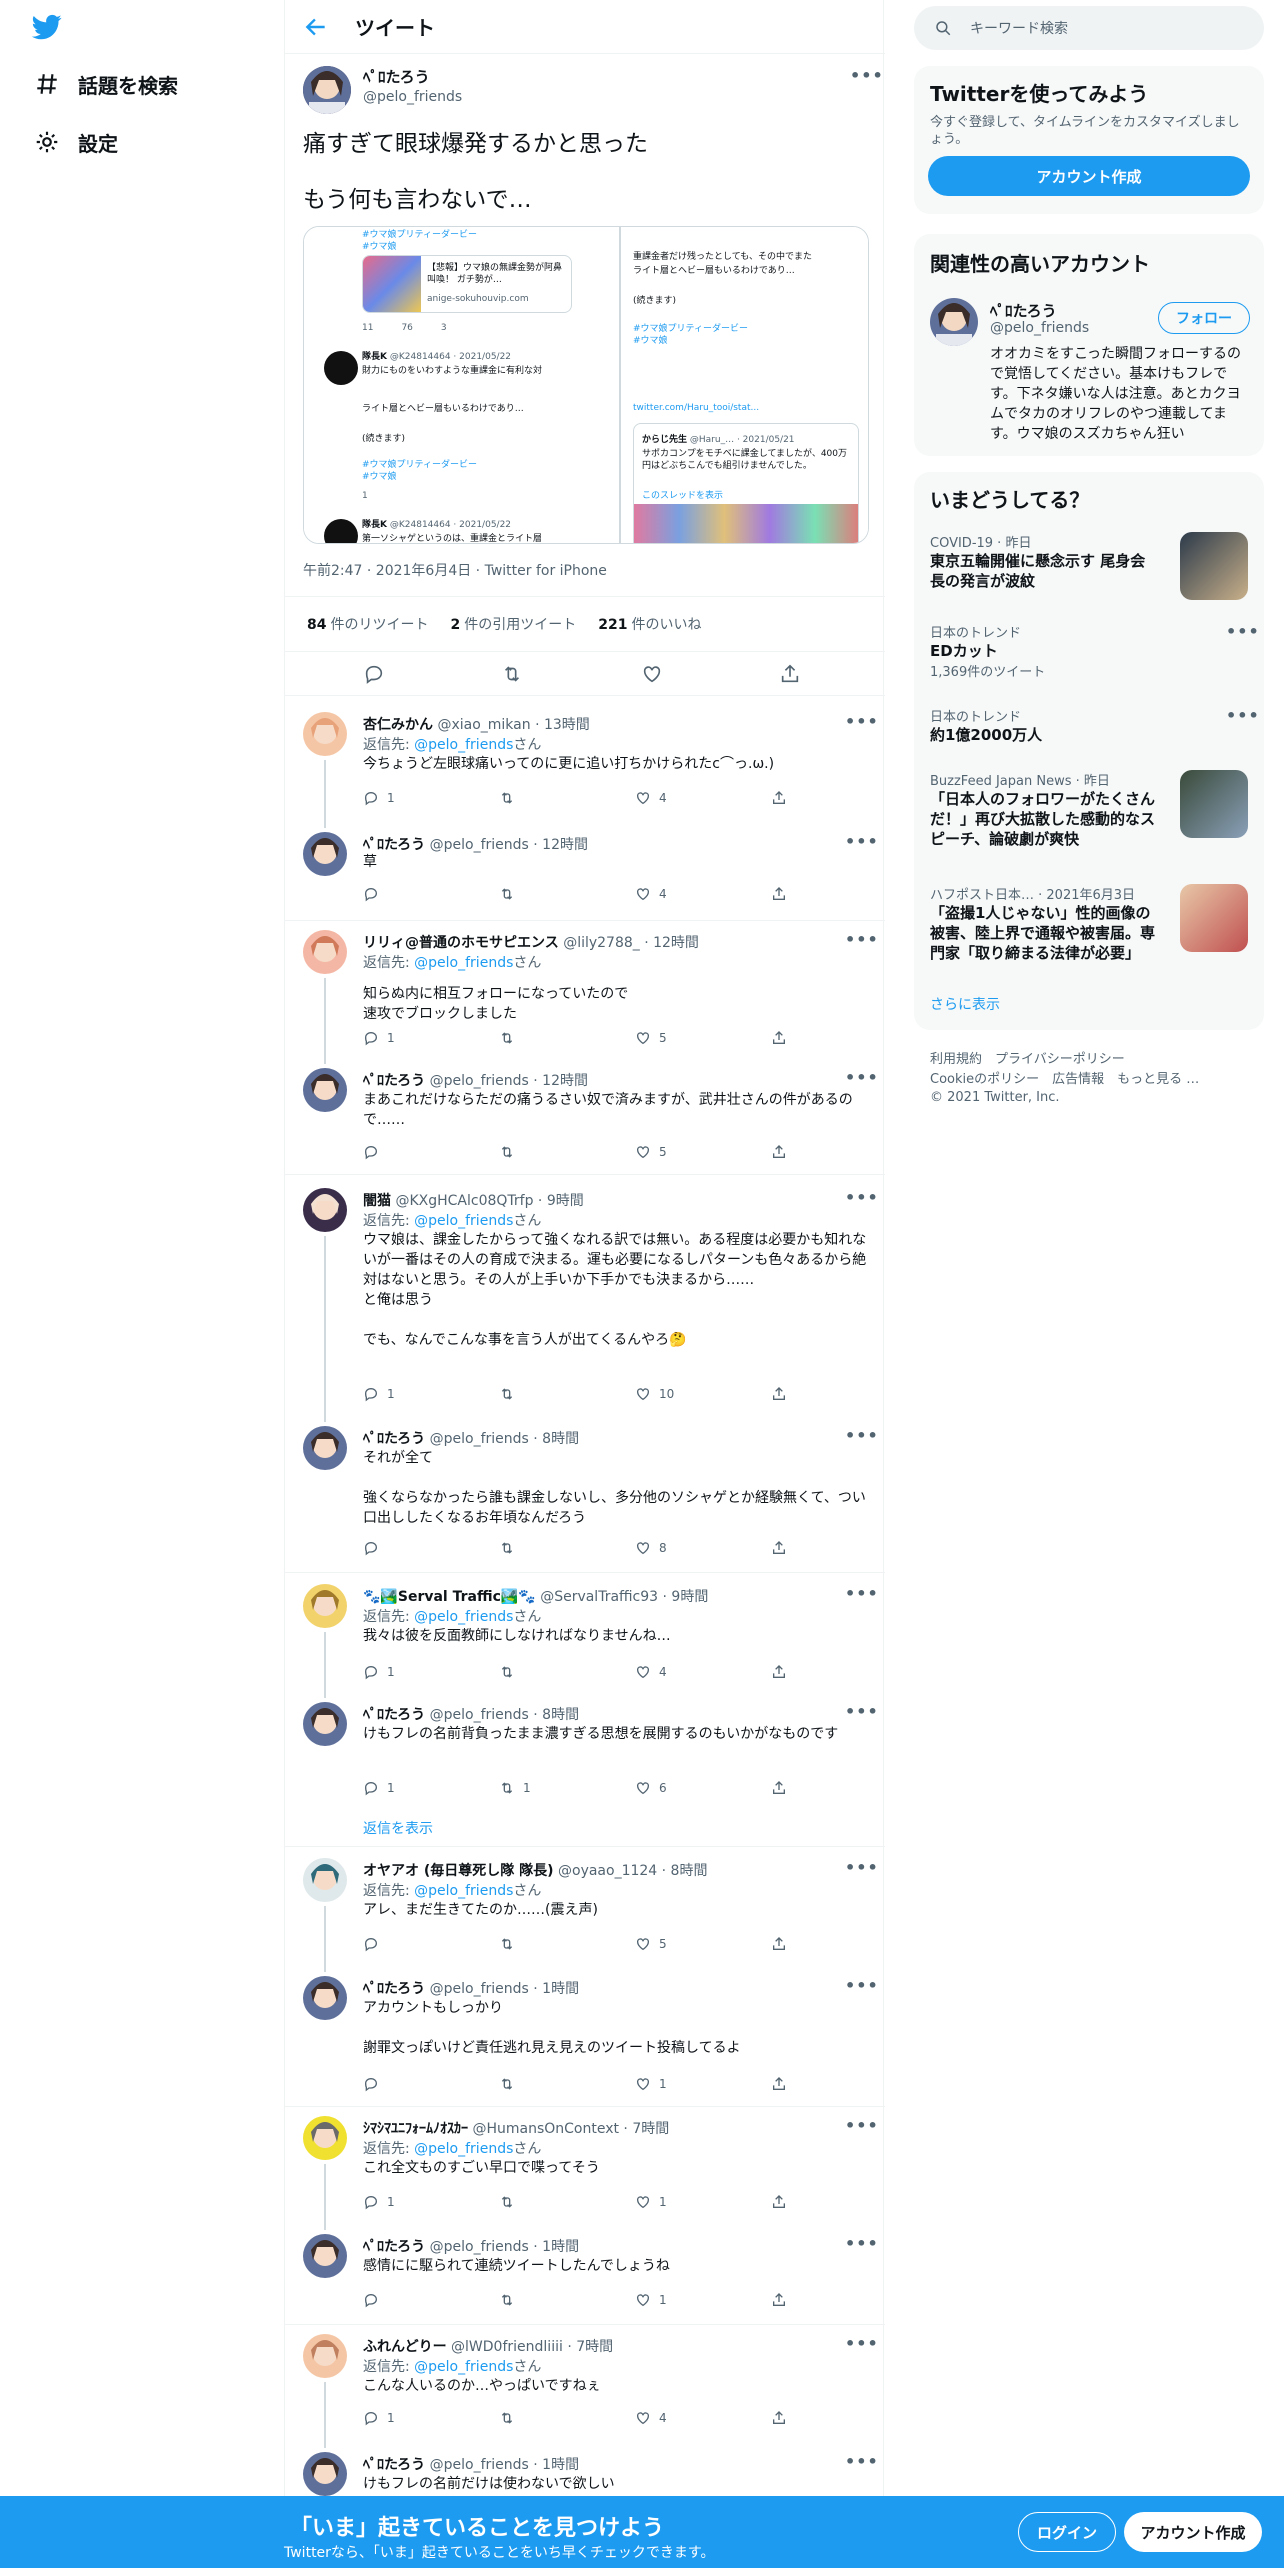  Describe the element at coordinates (76, 142) in the screenshot. I see `nav-settings: 設定` at that location.